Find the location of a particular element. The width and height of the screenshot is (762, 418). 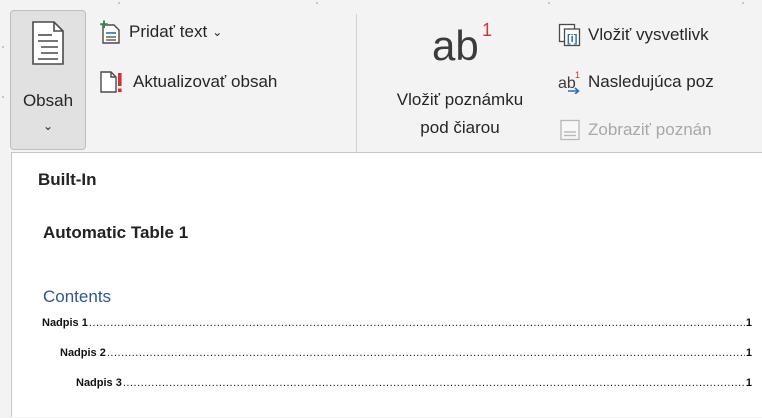

show-notes-button: Zobraziť poznán is located at coordinates (635, 130).